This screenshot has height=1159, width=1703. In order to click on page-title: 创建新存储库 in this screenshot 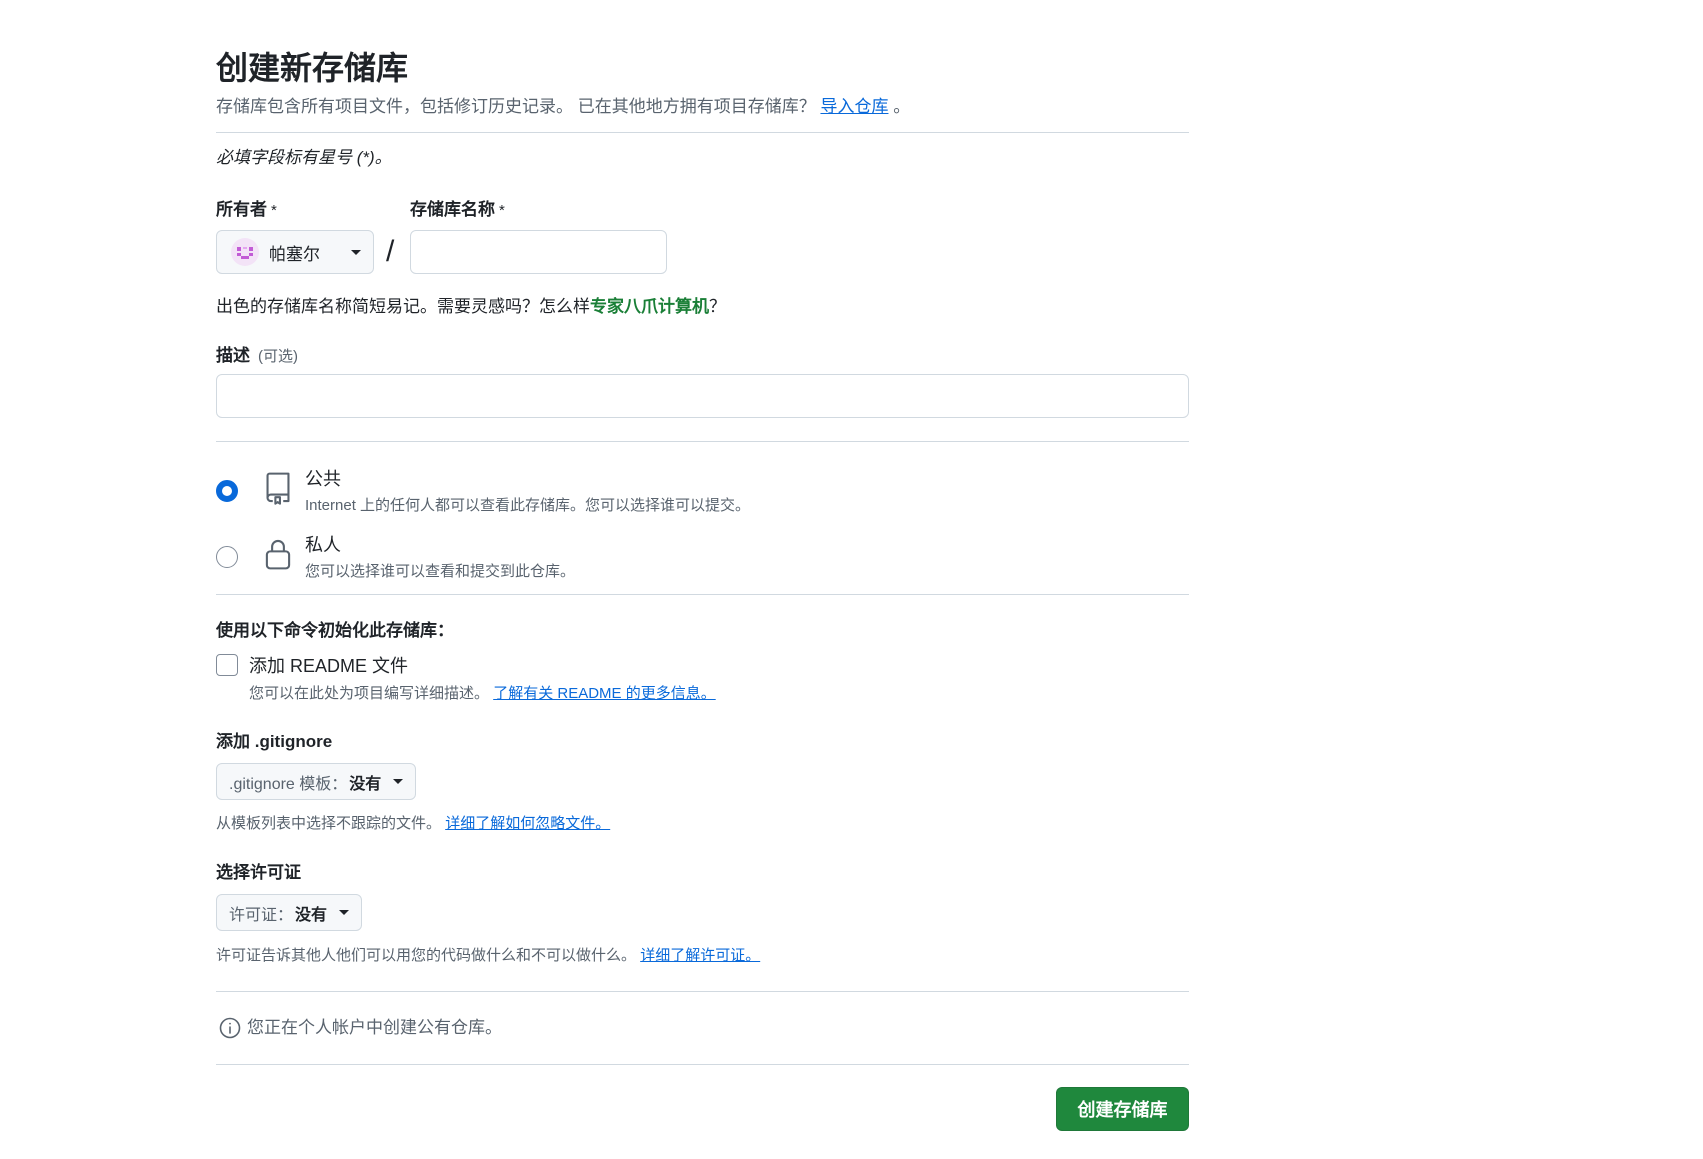, I will do `click(312, 68)`.